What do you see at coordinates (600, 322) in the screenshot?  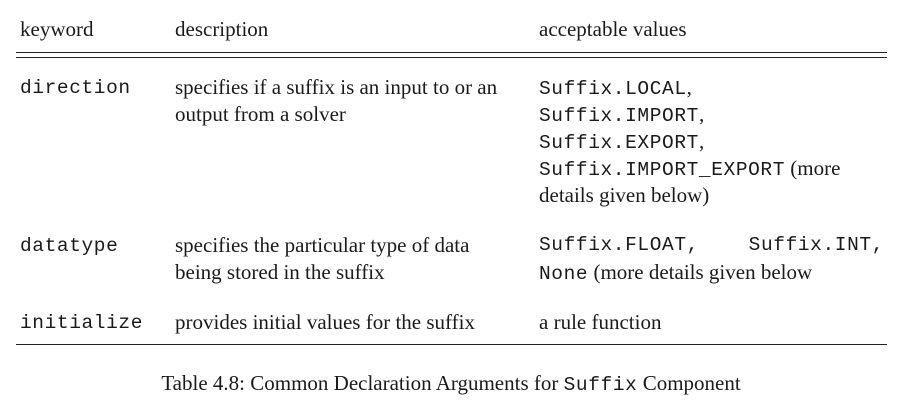 I see `row-initialize-values: a rule function` at bounding box center [600, 322].